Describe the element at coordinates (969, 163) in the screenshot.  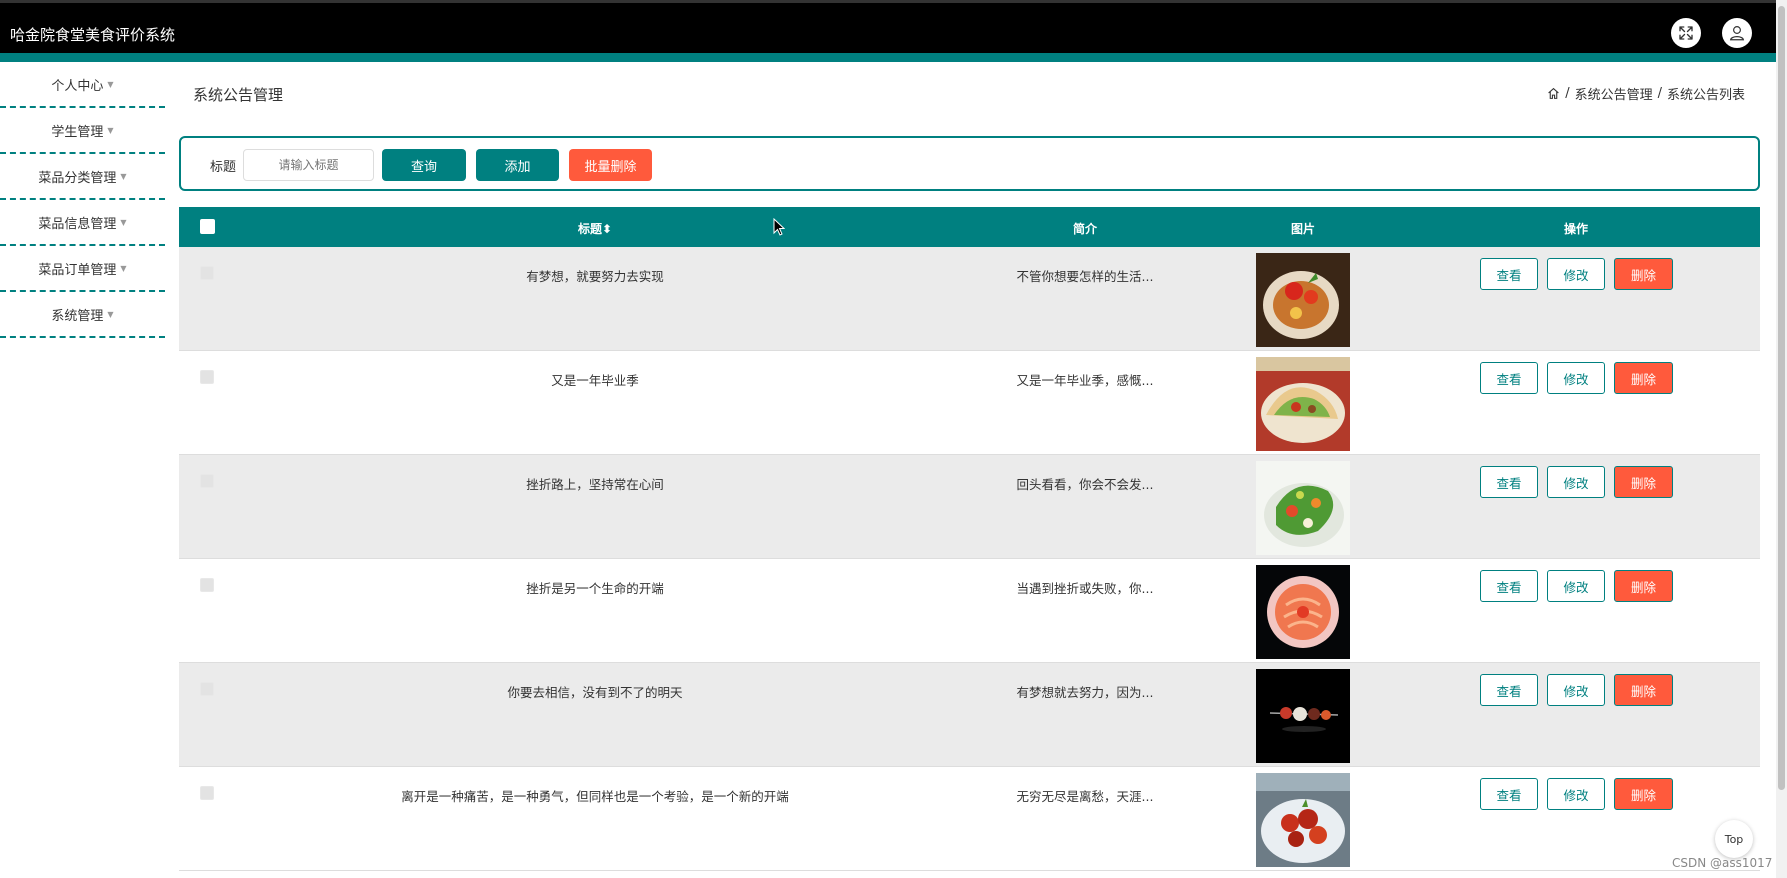
I see `search-bar: 标题 查询 添加 批量删除` at that location.